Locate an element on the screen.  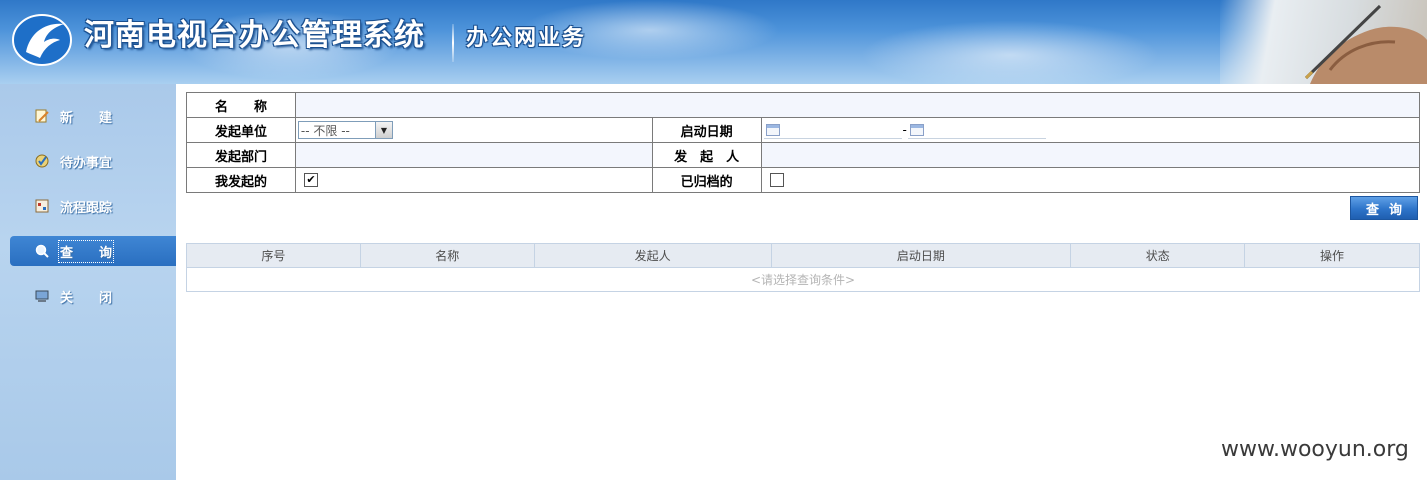
sidebar-item-todo: 待办事宜 is located at coordinates (93, 161).